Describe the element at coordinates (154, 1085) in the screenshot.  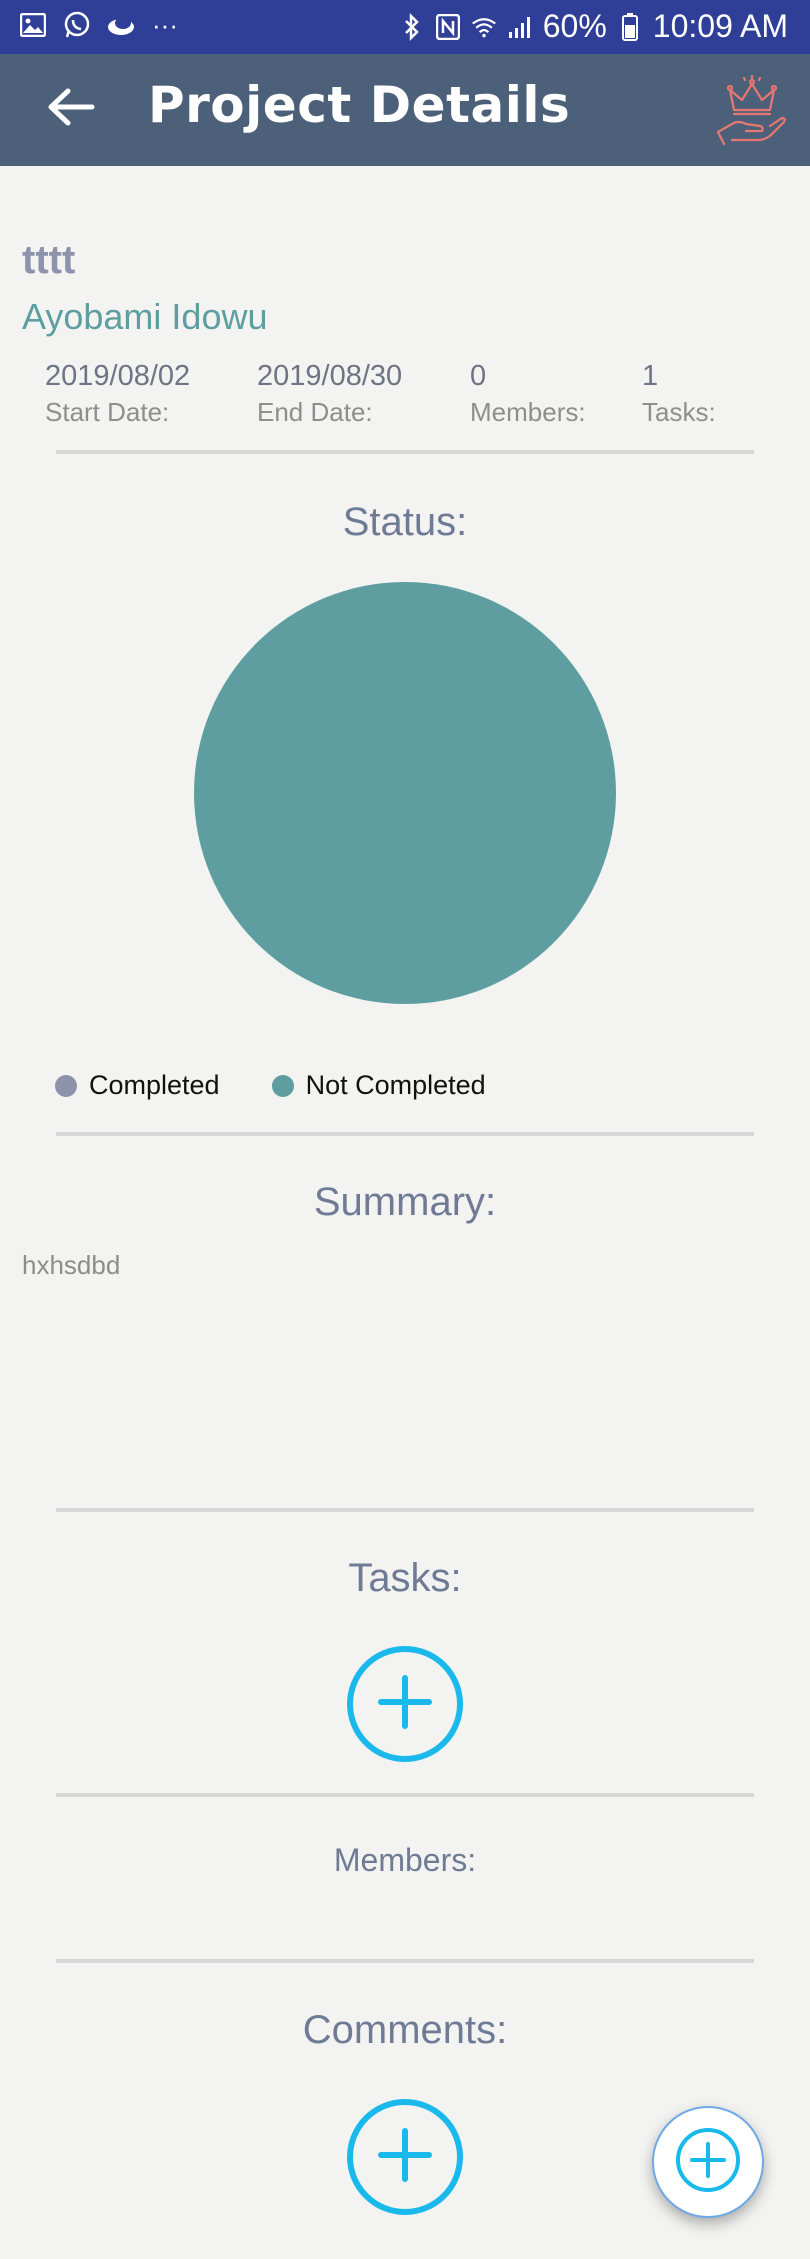
I see `legend-label-completed: Completed` at that location.